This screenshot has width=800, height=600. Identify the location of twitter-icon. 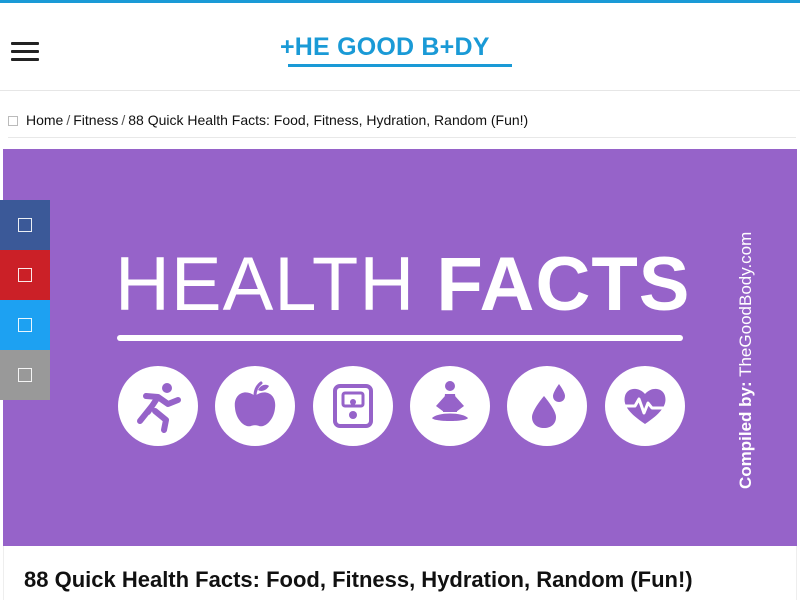
(25, 325).